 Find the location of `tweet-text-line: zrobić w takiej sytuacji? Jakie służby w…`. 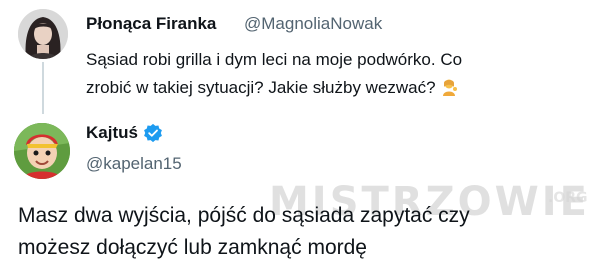

tweet-text-line: zrobić w takiej sytuacji? Jakie służby w… is located at coordinates (339, 88).